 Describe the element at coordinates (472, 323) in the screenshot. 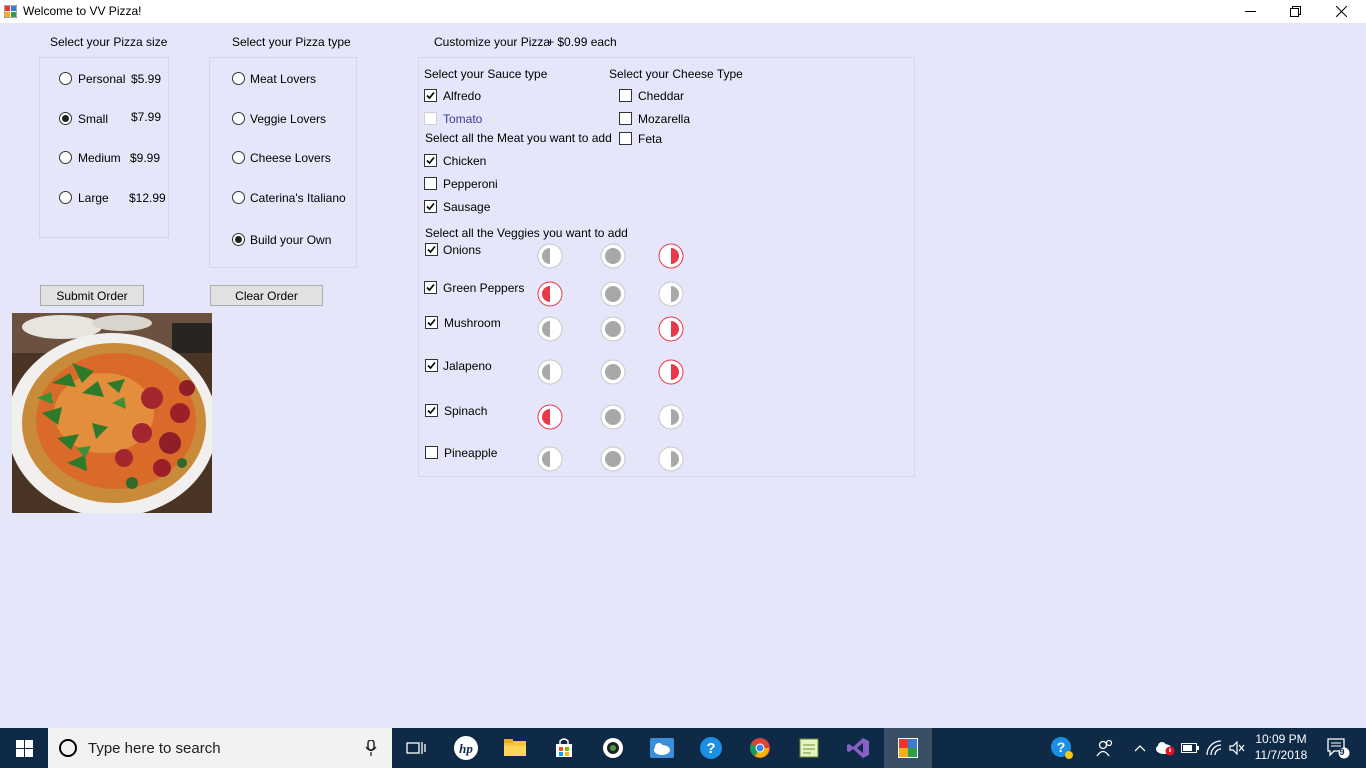

I see `veggie-label-mushroom: Mushroom` at that location.